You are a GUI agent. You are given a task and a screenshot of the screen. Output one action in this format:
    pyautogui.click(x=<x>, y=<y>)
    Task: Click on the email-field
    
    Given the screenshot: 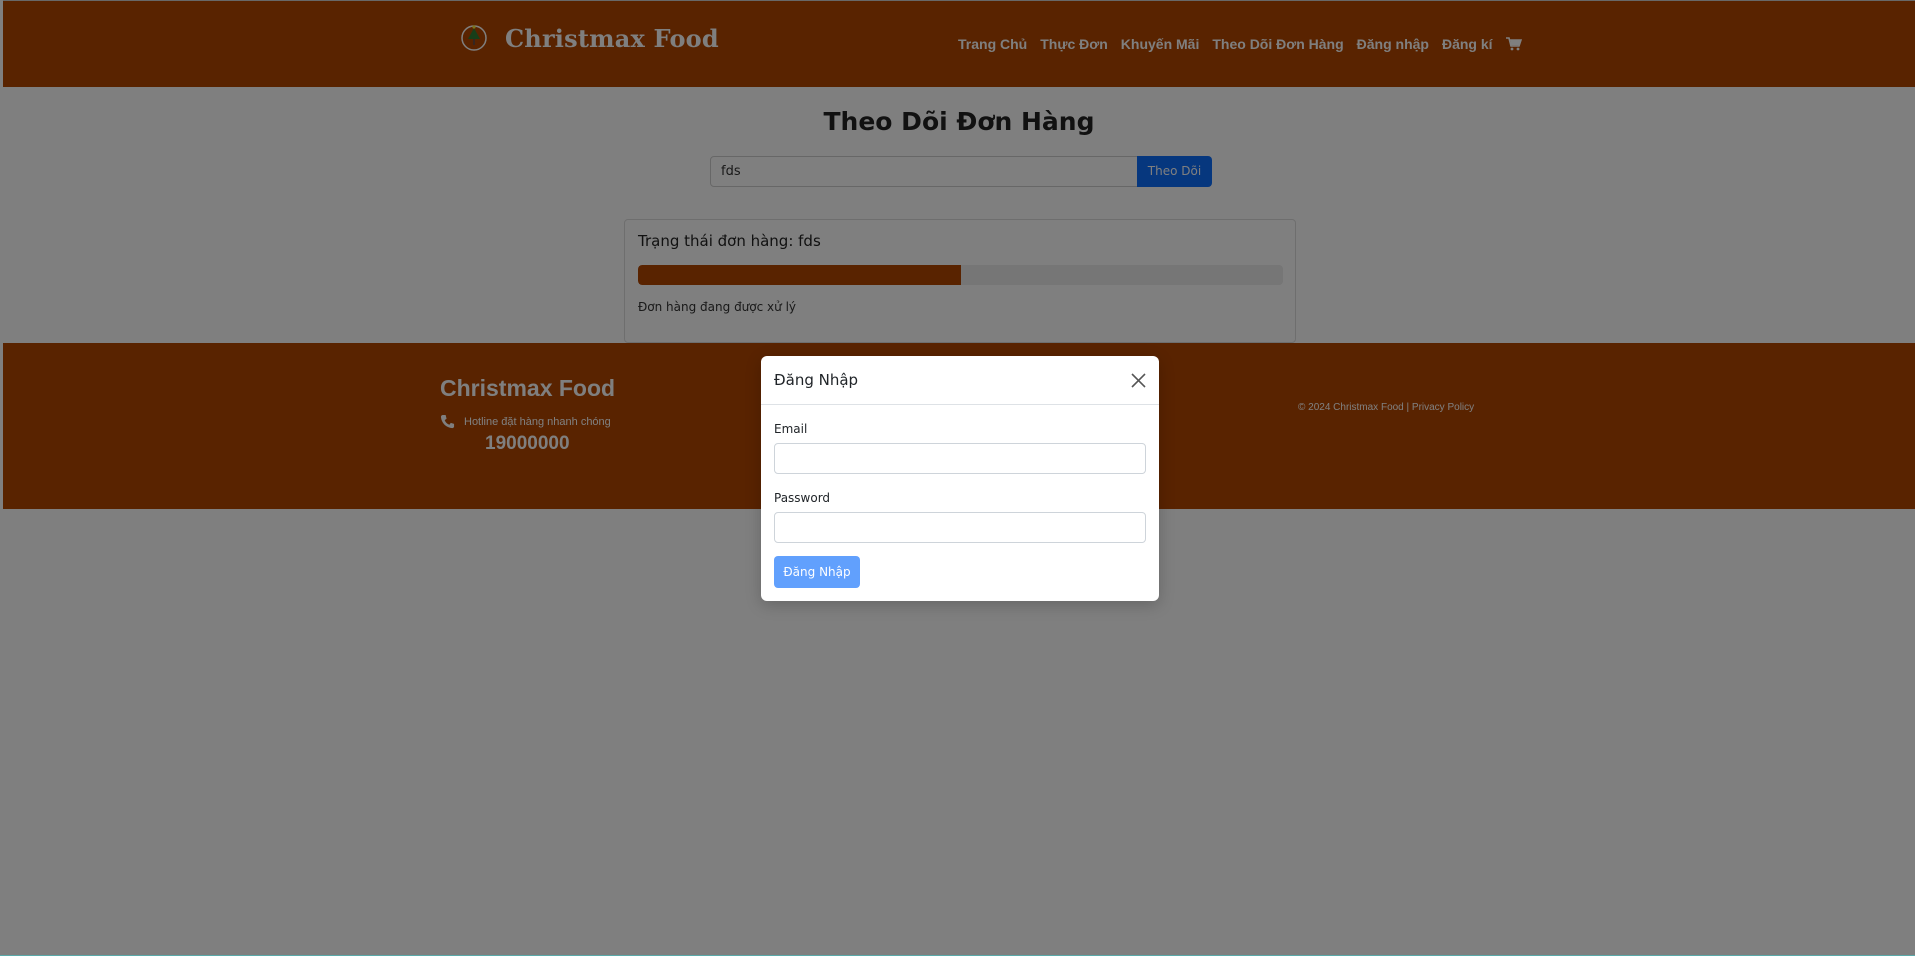 What is the action you would take?
    pyautogui.click(x=960, y=458)
    